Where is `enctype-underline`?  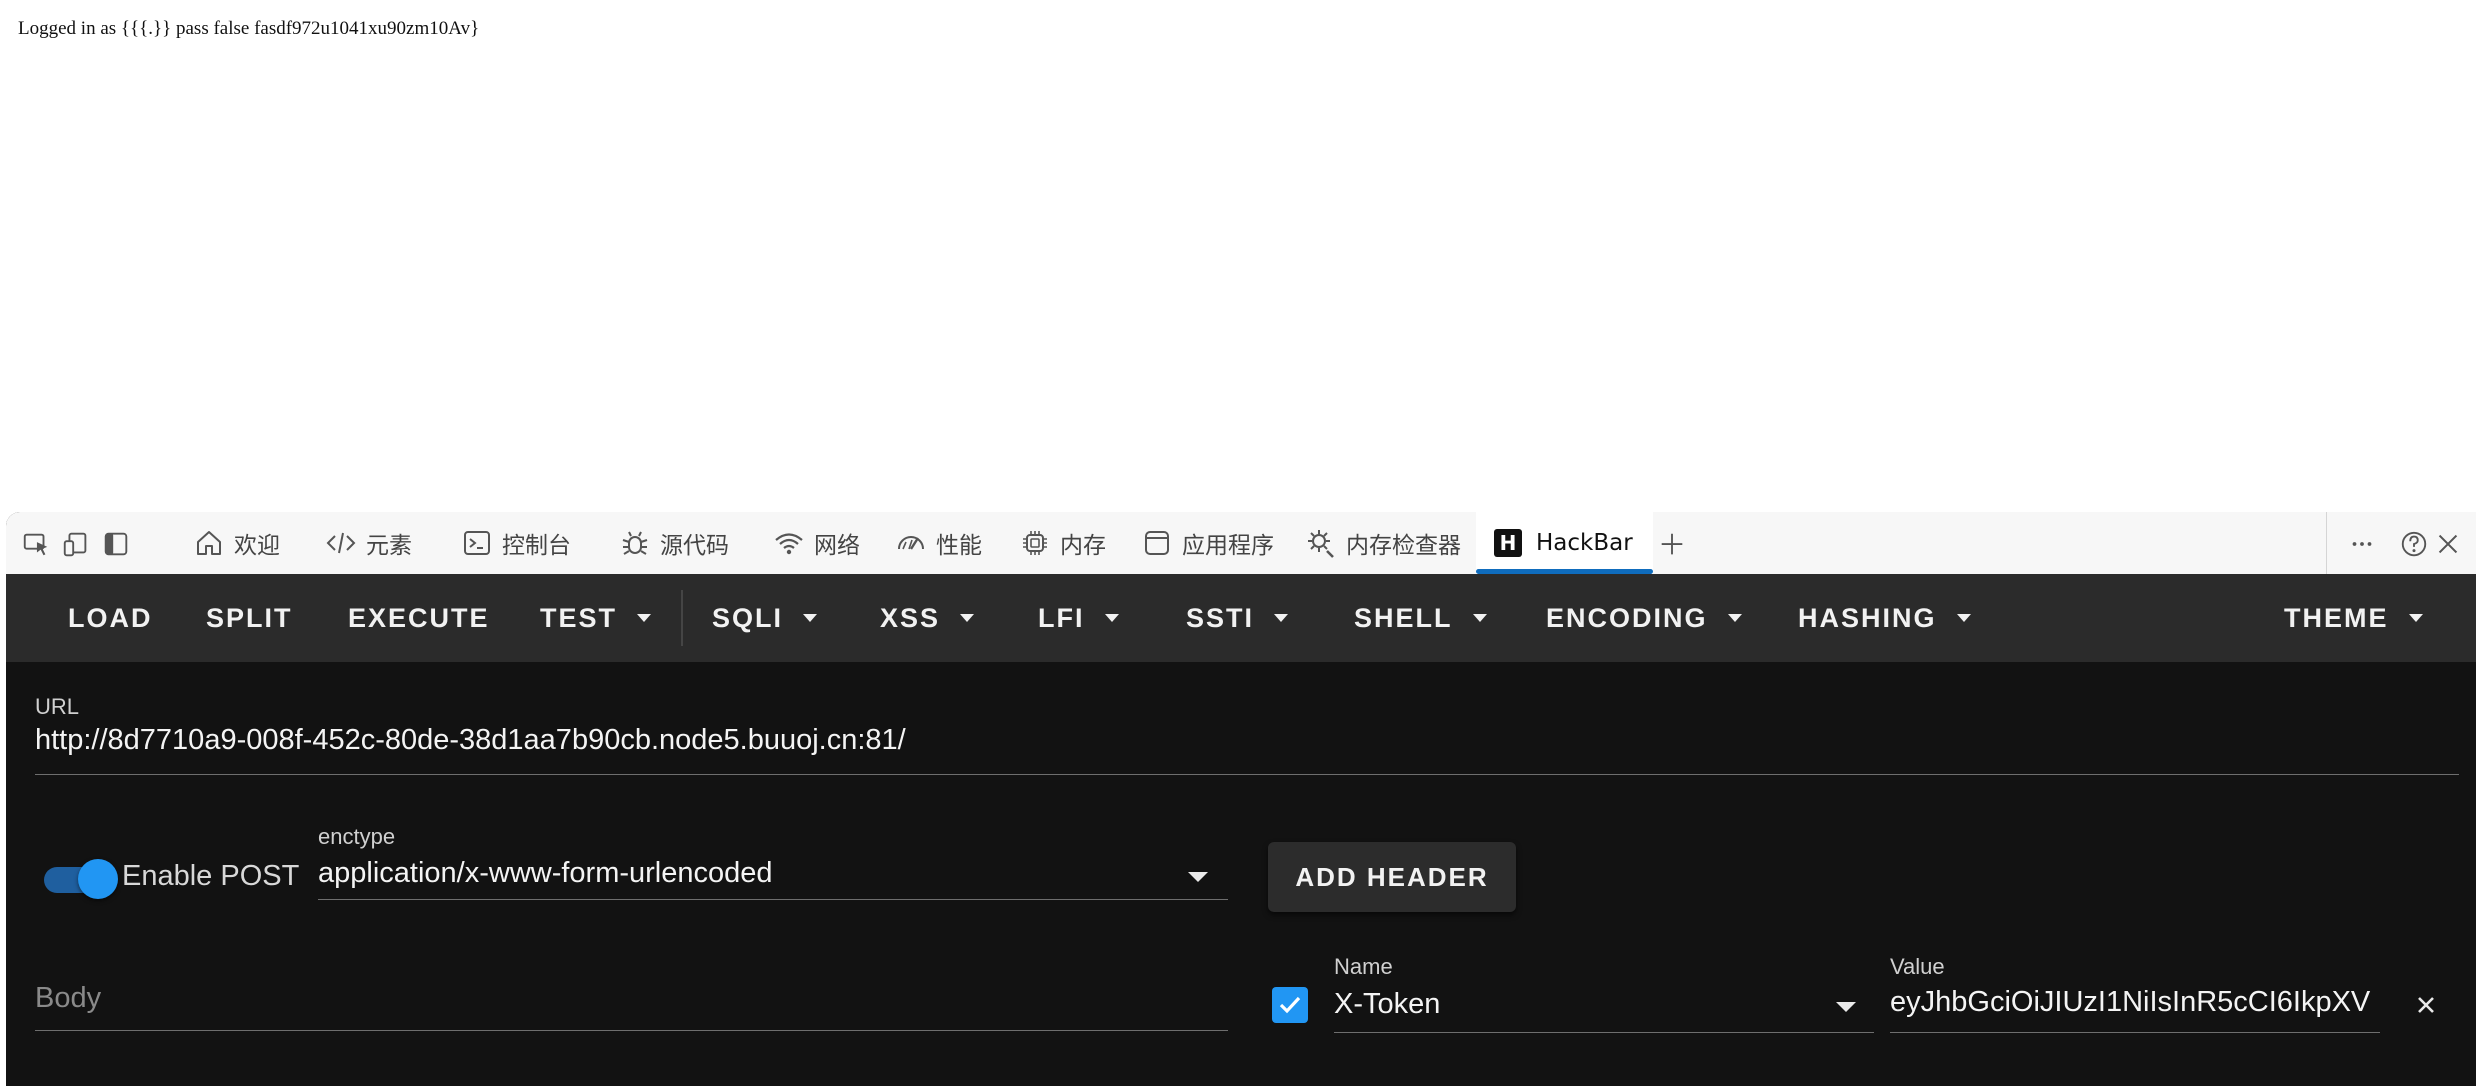
enctype-underline is located at coordinates (773, 899).